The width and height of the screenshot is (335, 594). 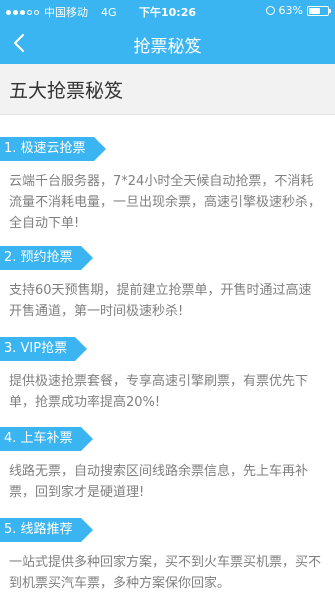 What do you see at coordinates (53, 149) in the screenshot?
I see `section-tag: 1. 极速云抢票` at bounding box center [53, 149].